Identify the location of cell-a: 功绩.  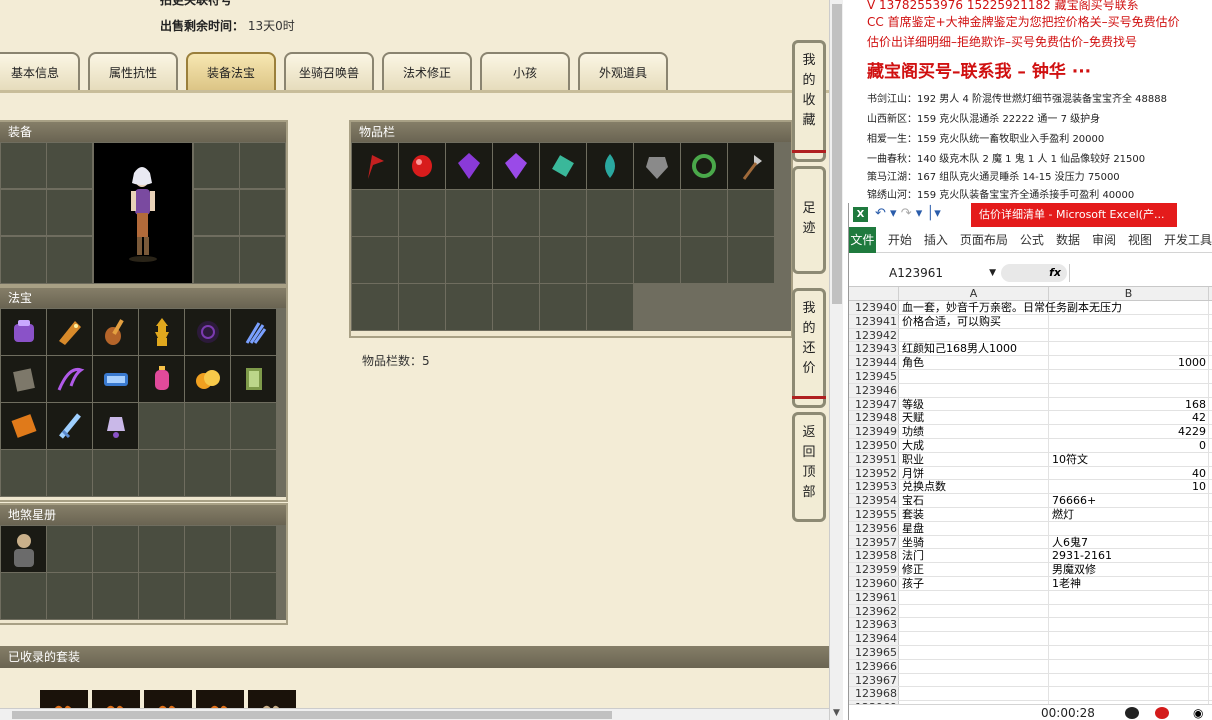
(974, 431).